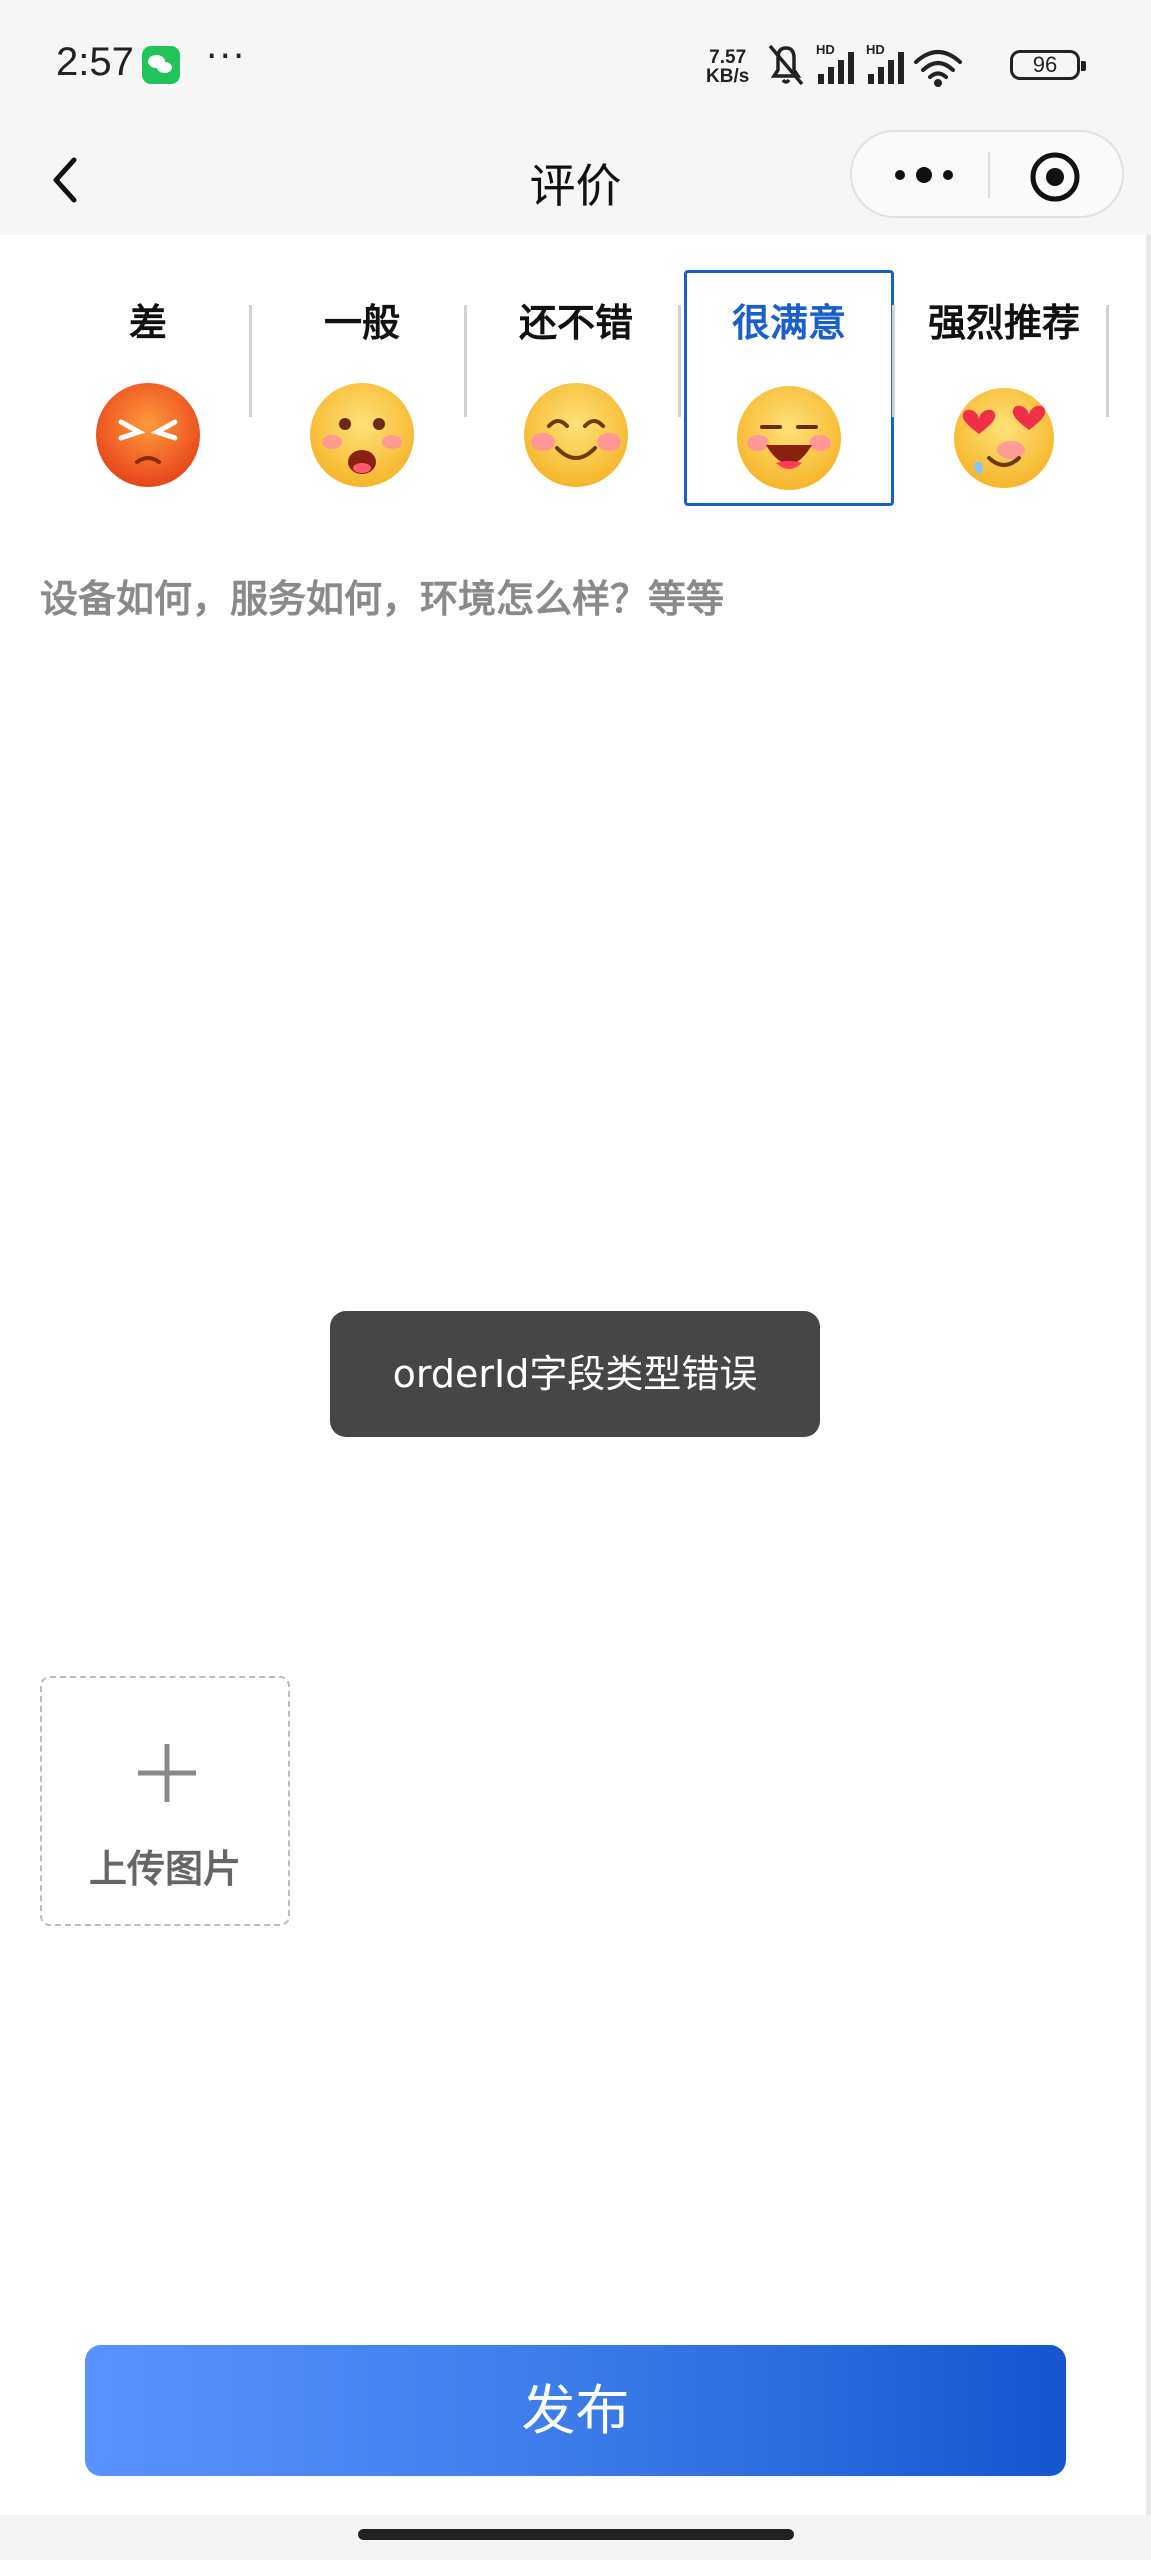 The image size is (1151, 2560). Describe the element at coordinates (576, 2534) in the screenshot. I see `home-indicator` at that location.